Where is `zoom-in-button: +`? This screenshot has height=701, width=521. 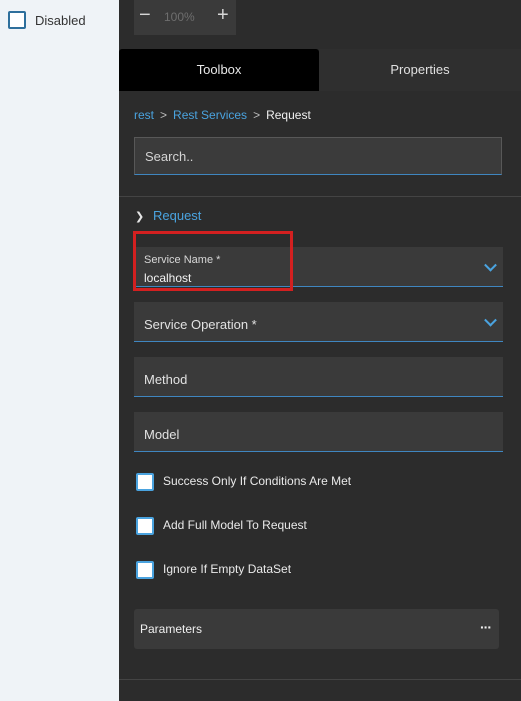 zoom-in-button: + is located at coordinates (223, 15).